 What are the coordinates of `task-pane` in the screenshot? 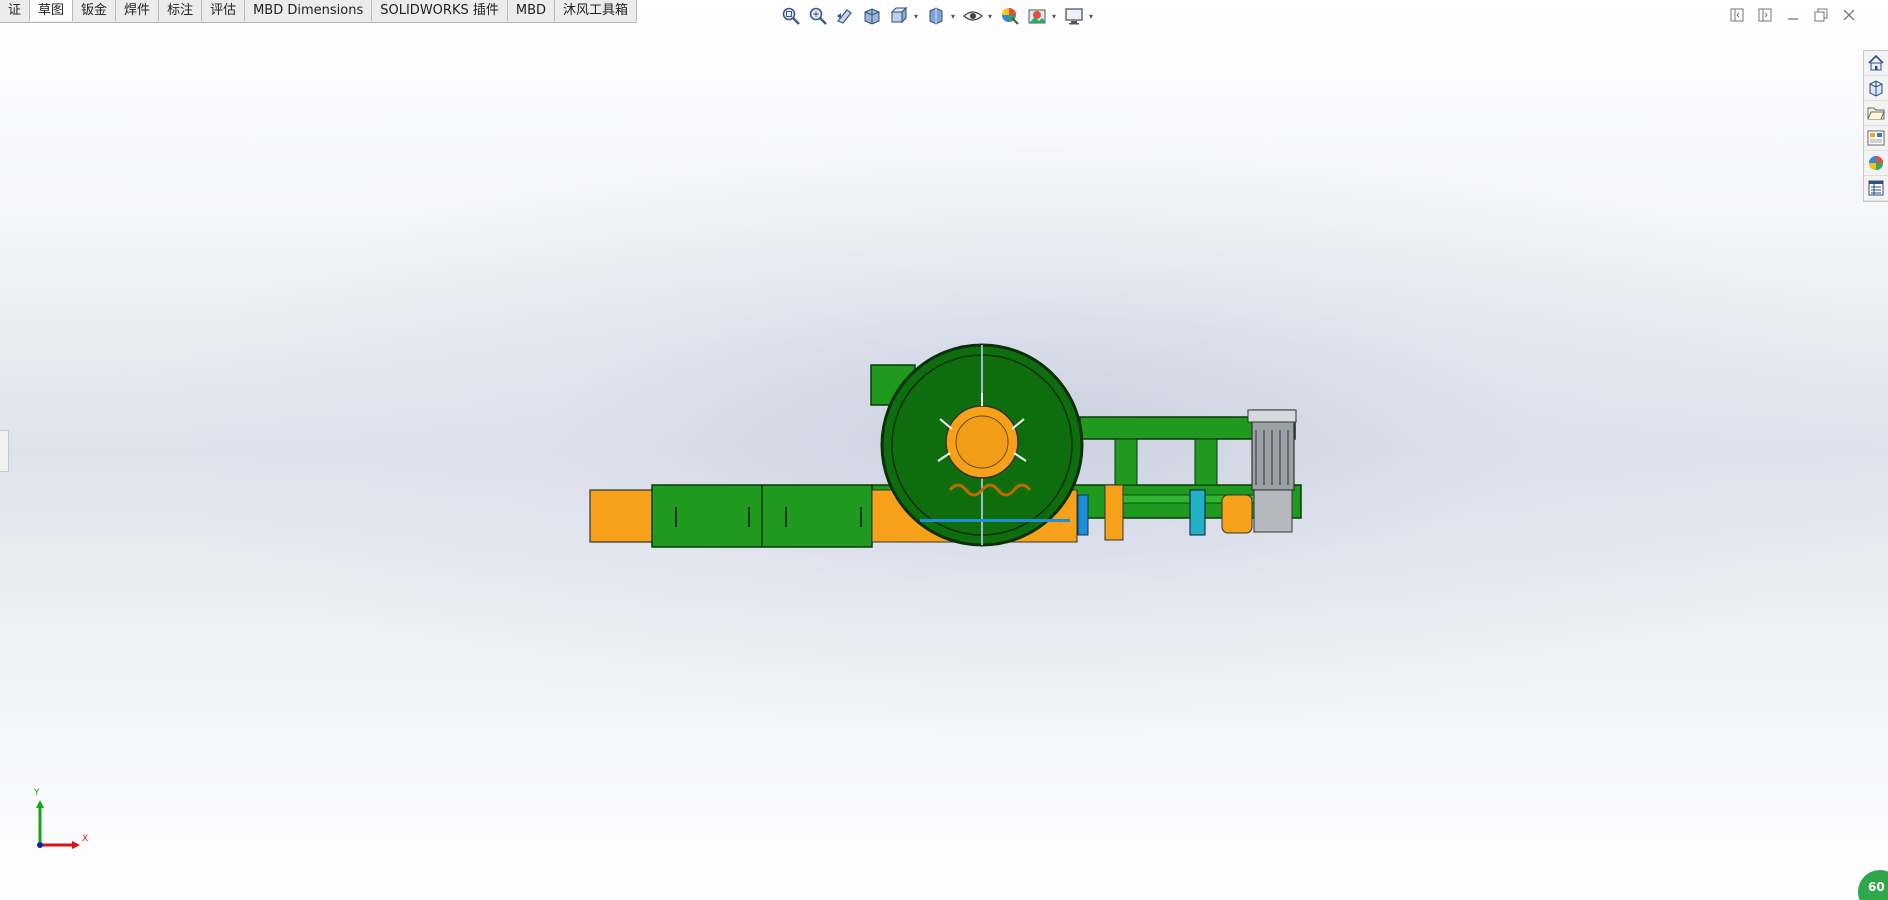 It's located at (1875, 126).